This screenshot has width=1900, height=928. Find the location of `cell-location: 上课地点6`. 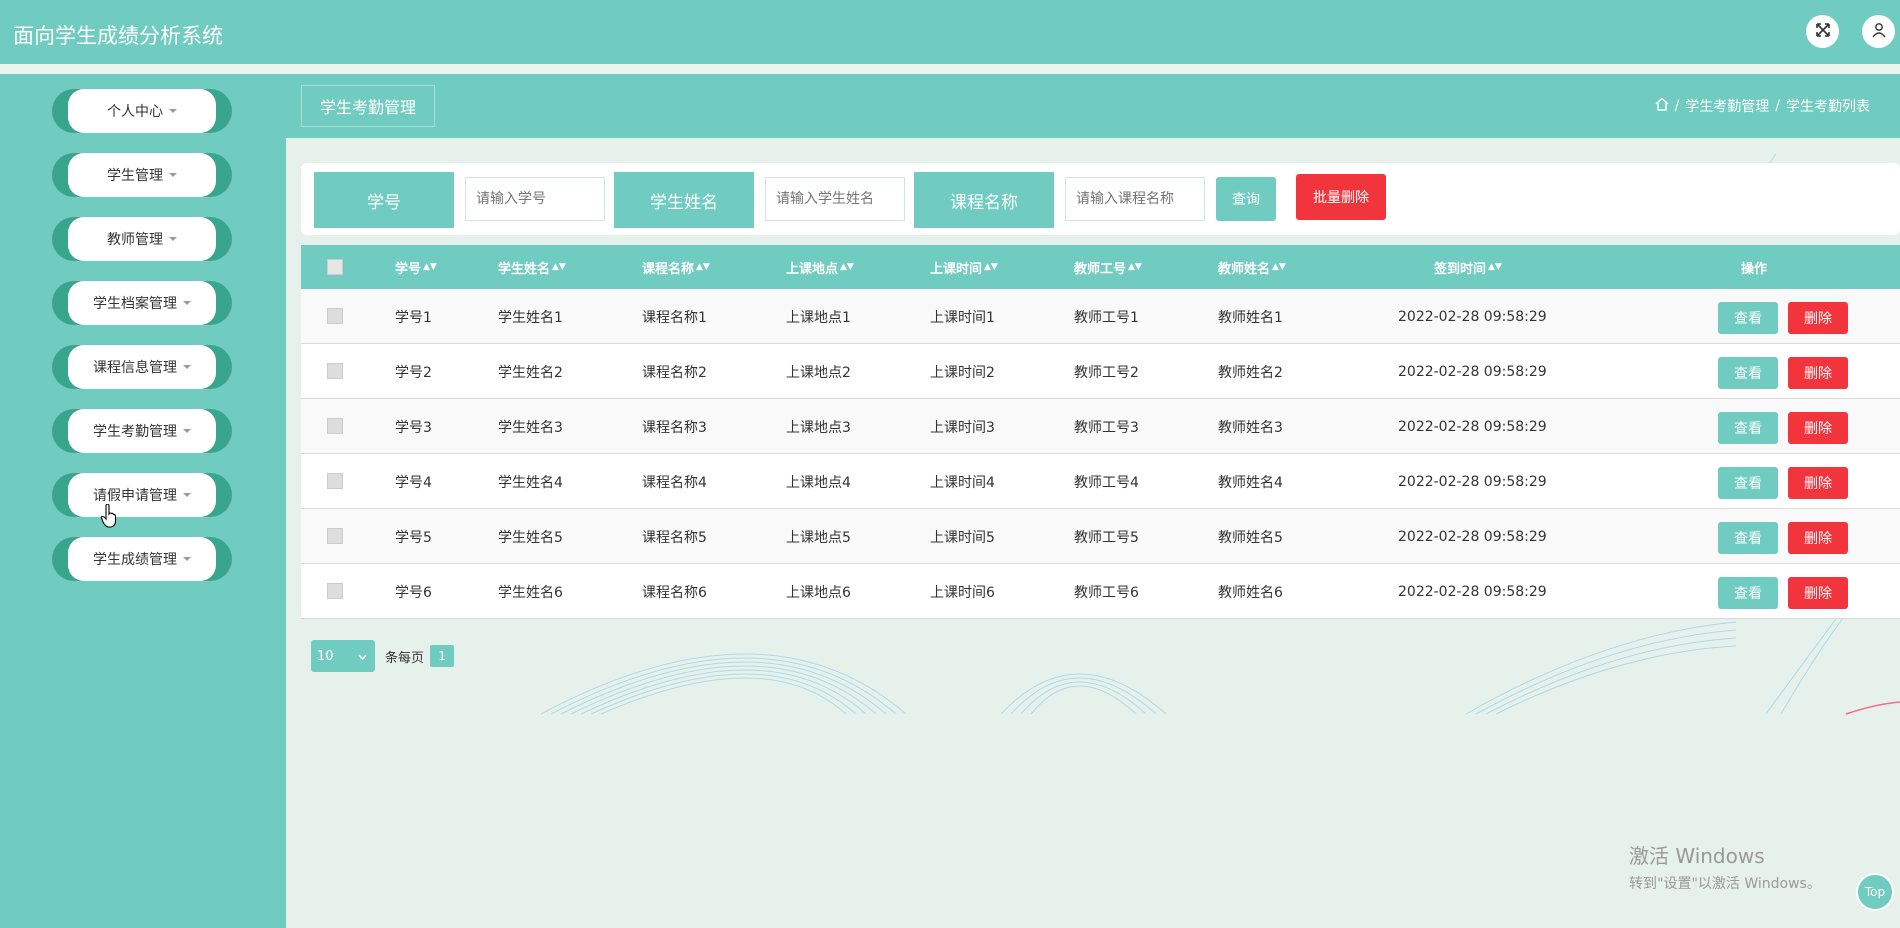

cell-location: 上课地点6 is located at coordinates (818, 592).